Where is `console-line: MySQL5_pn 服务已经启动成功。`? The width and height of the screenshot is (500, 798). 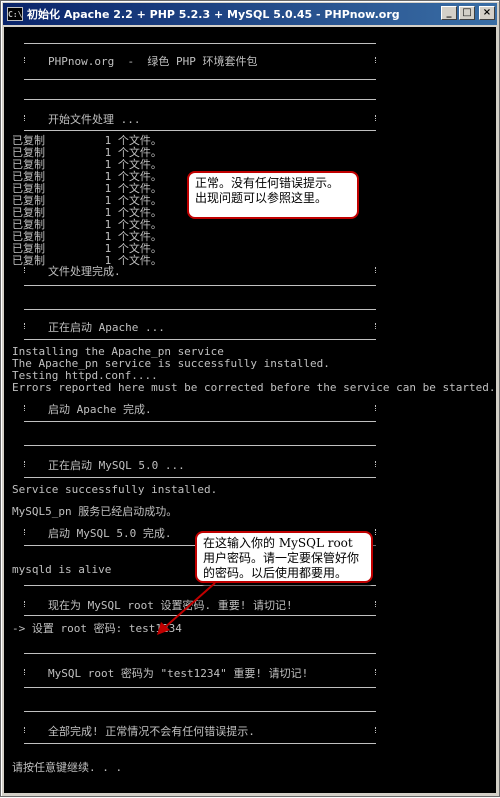 console-line: MySQL5_pn 服务已经启动成功。 is located at coordinates (95, 511).